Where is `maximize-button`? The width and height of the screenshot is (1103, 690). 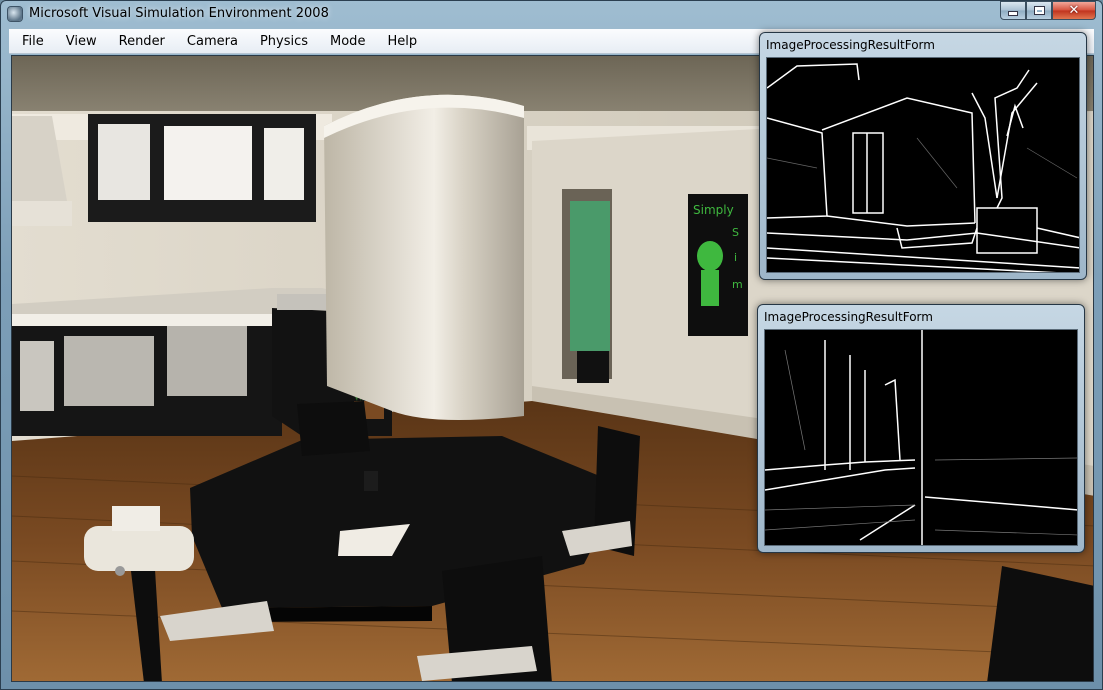 maximize-button is located at coordinates (1039, 10).